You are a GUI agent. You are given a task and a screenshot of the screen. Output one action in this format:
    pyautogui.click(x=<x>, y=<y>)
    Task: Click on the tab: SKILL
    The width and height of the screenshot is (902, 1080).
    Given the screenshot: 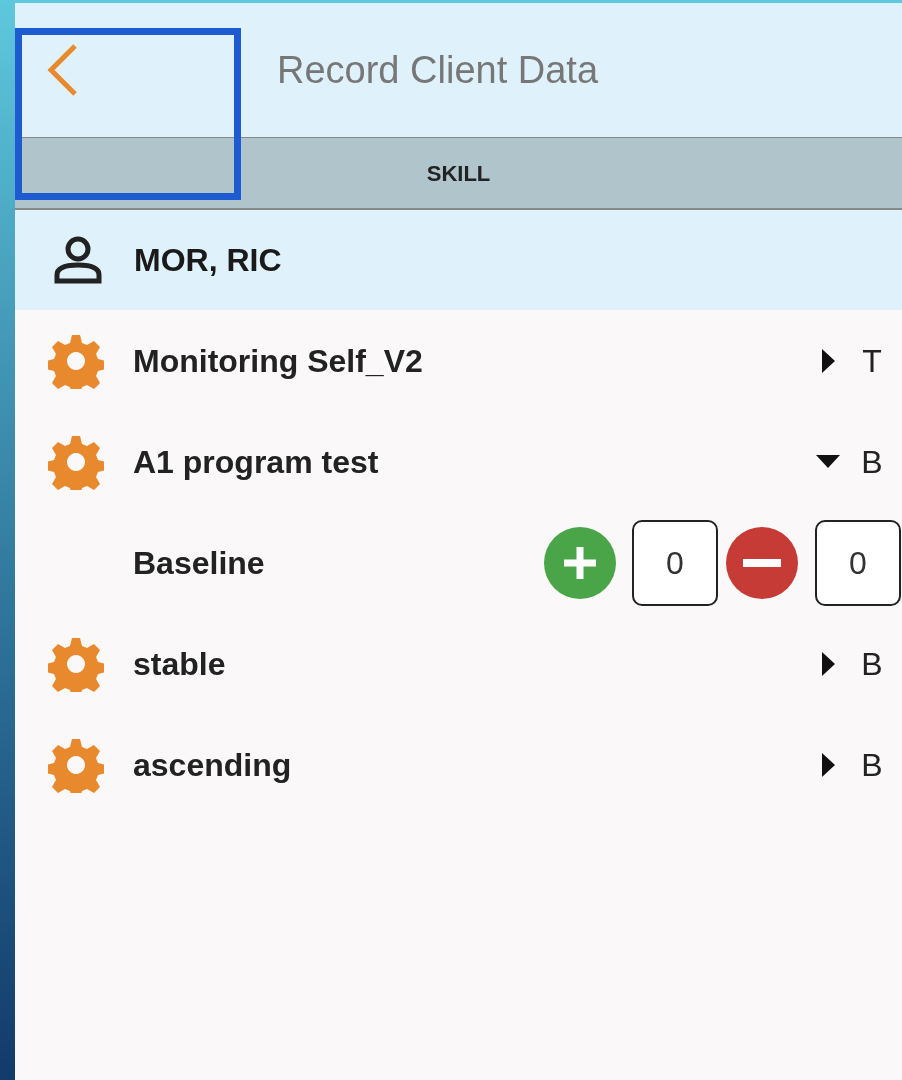 What is the action you would take?
    pyautogui.click(x=458, y=173)
    